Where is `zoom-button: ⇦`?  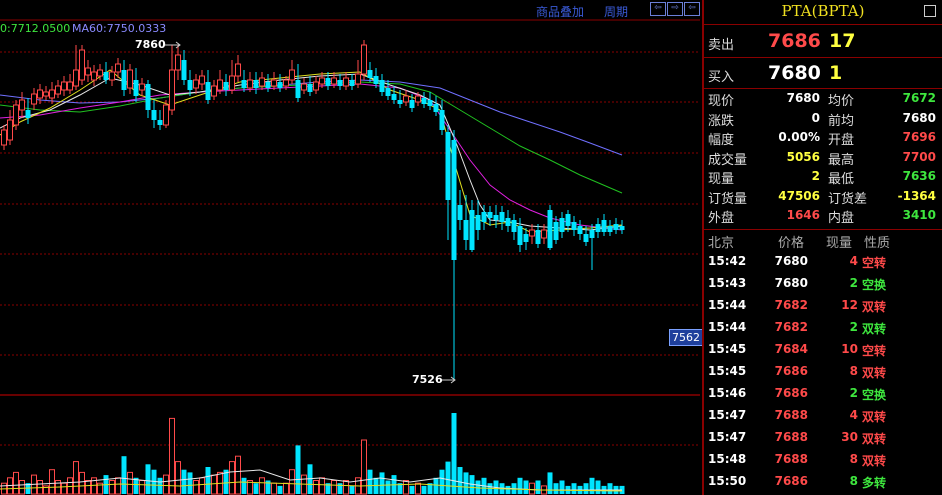
zoom-button: ⇦ is located at coordinates (692, 9).